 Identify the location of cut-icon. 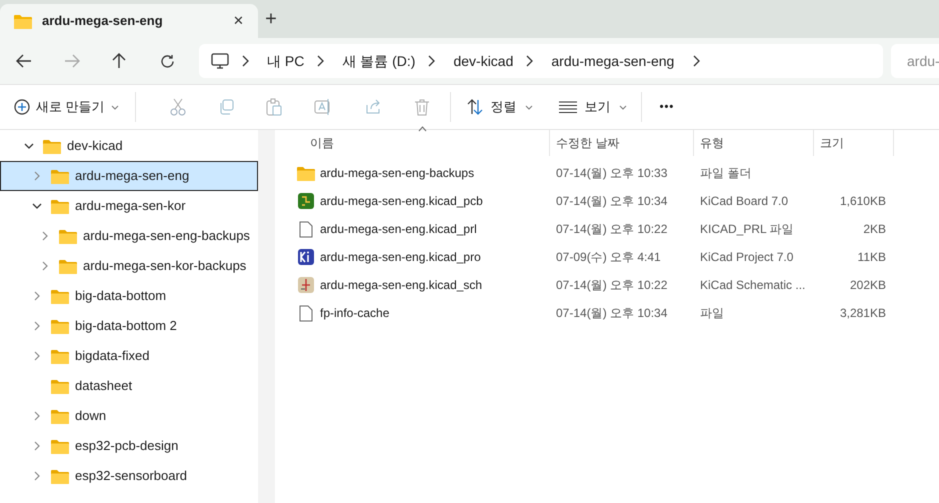
(178, 107).